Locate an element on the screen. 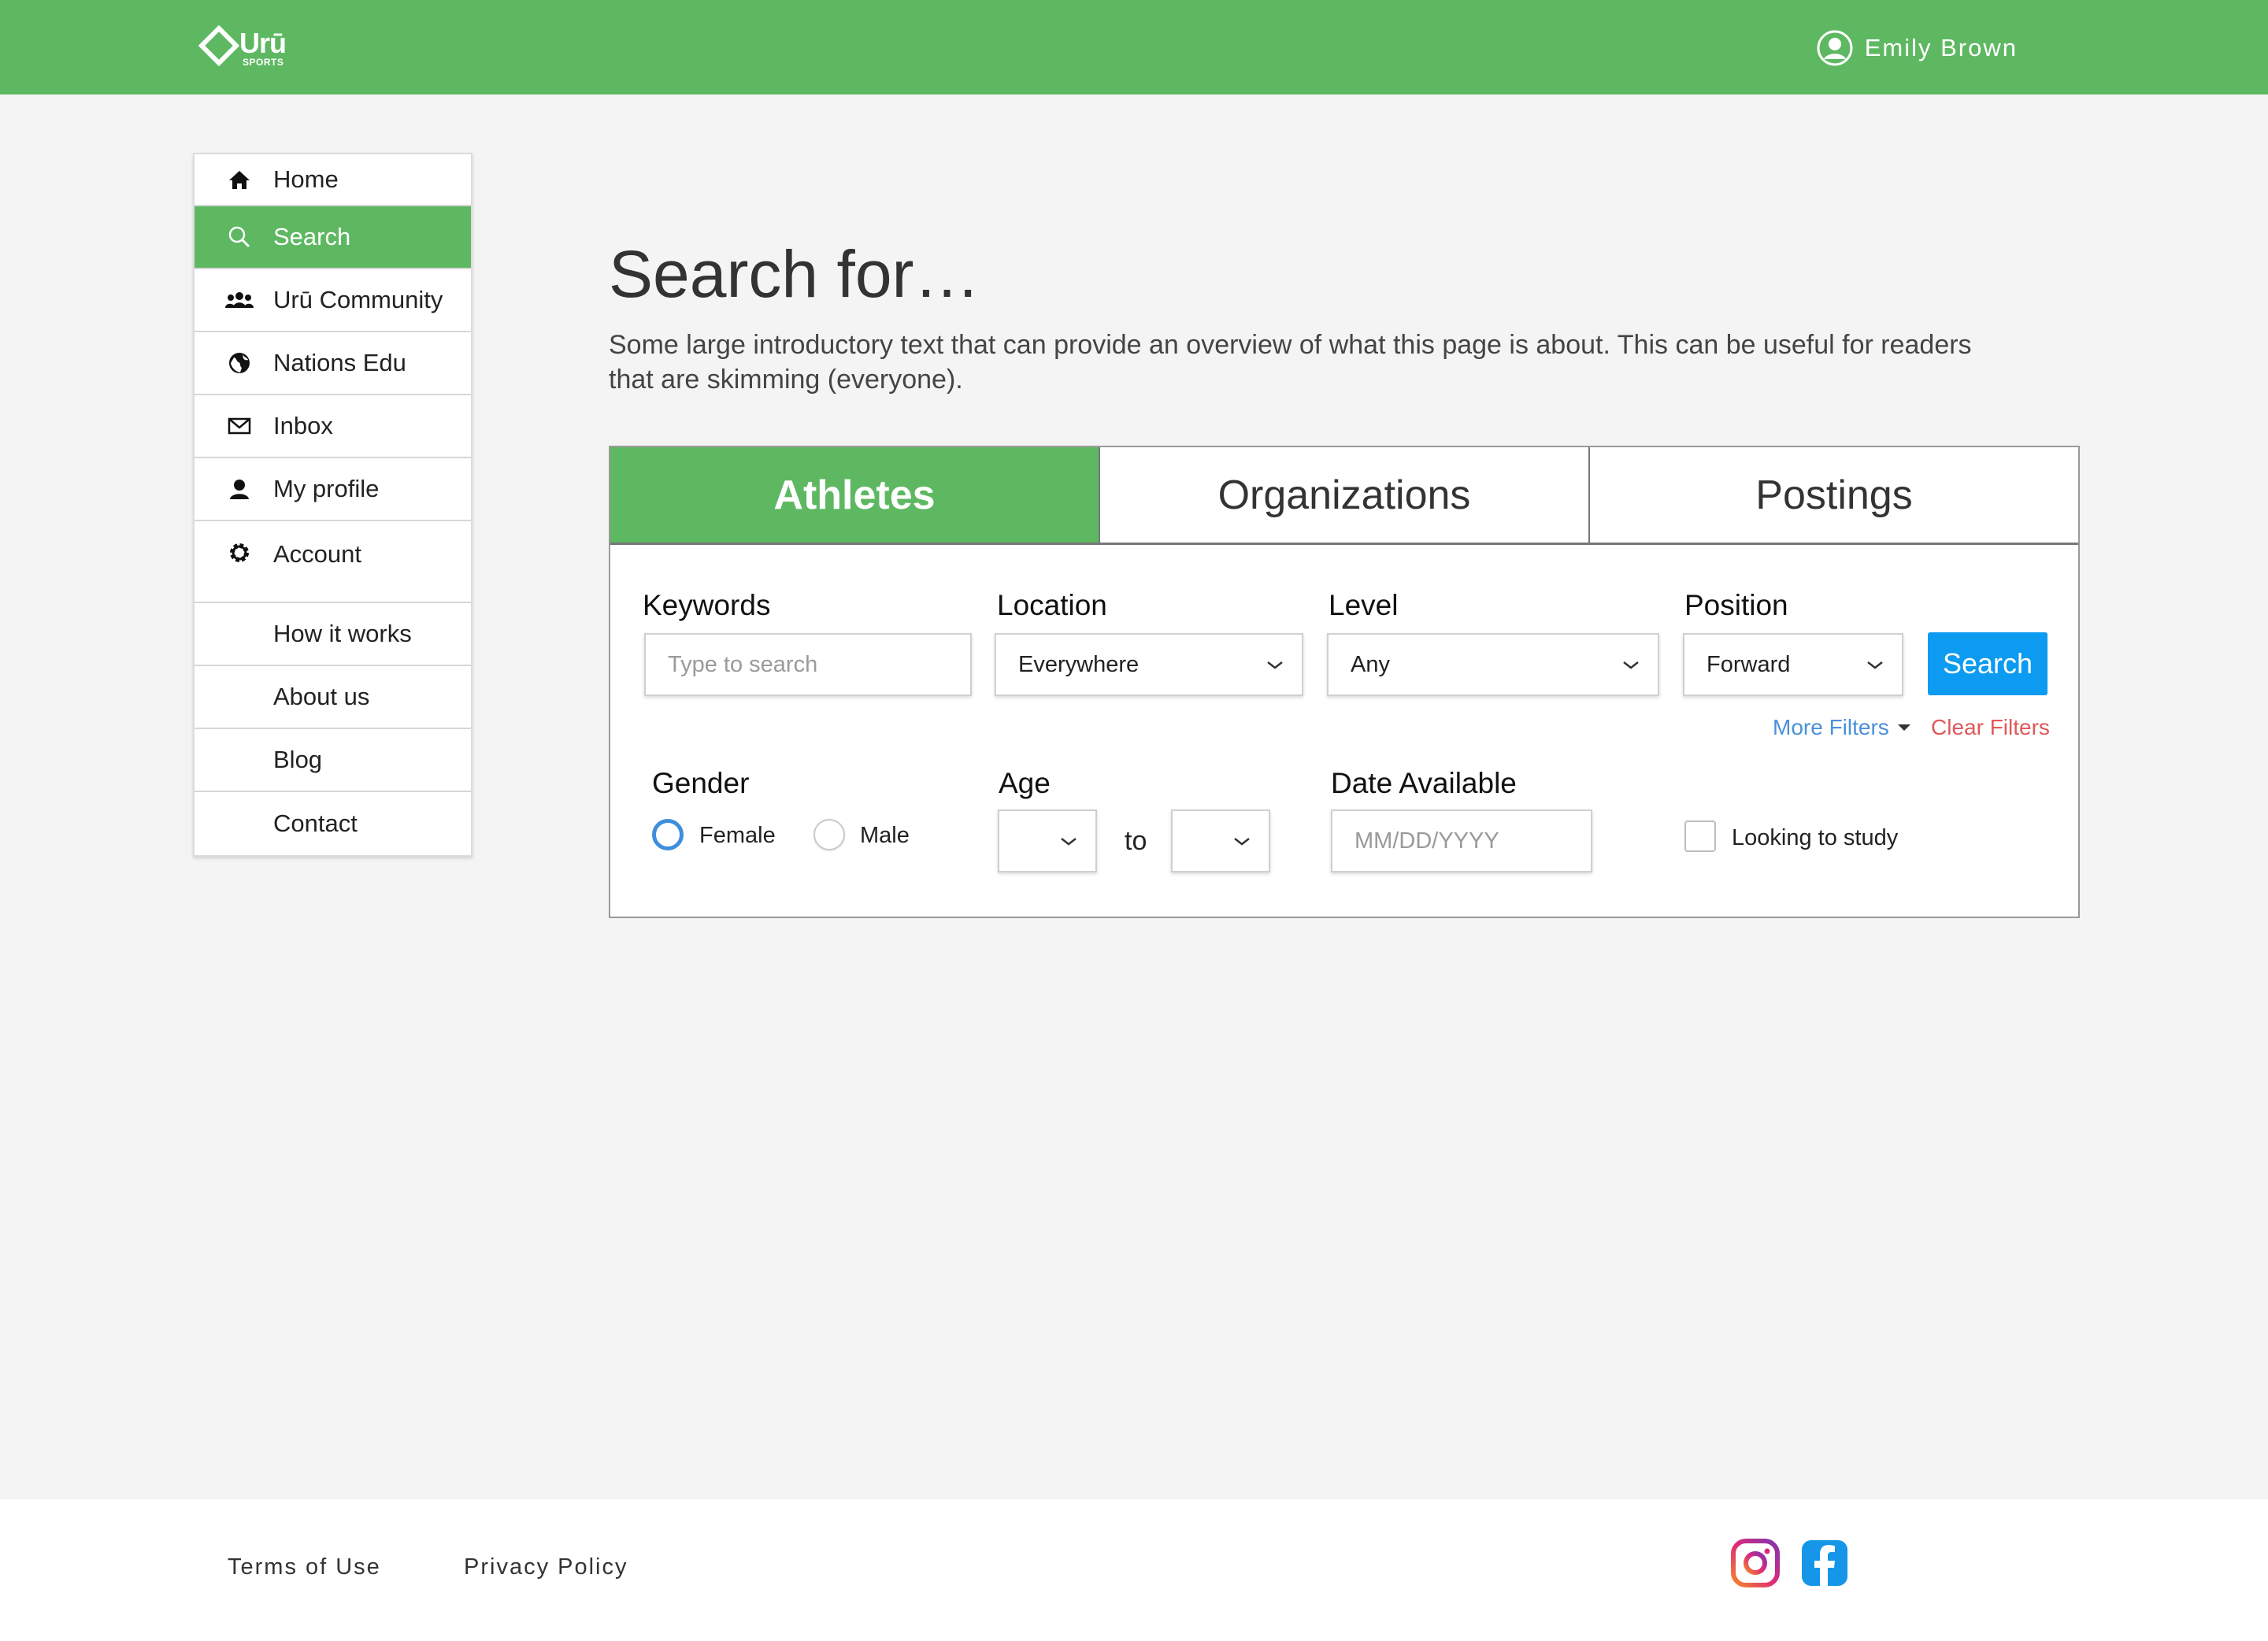  sidebar-item-contact: Contact is located at coordinates (333, 823).